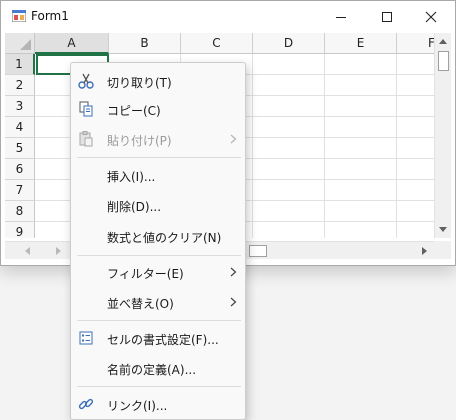 The width and height of the screenshot is (456, 420). What do you see at coordinates (139, 83) in the screenshot?
I see `menu-label-cut: 切り取り(T)` at bounding box center [139, 83].